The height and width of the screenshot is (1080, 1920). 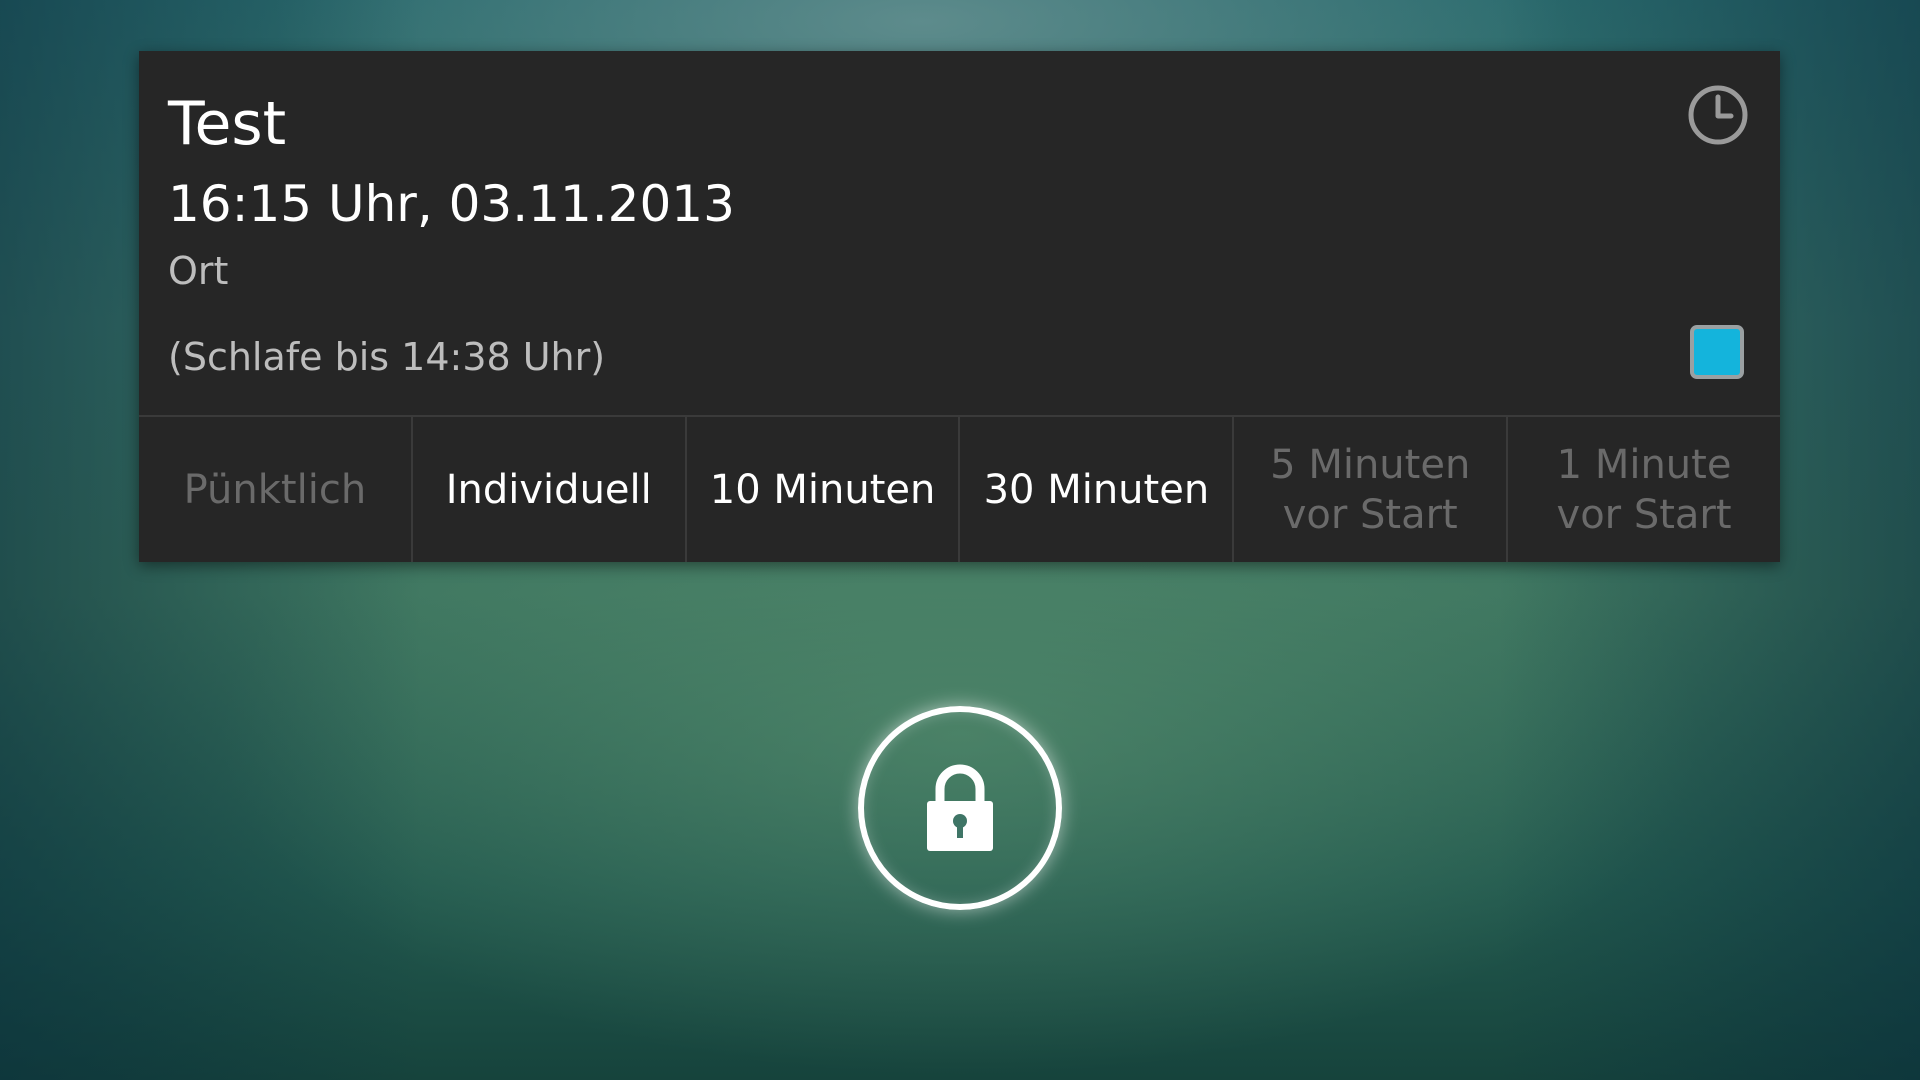 I want to click on event-location: Ort, so click(x=198, y=271).